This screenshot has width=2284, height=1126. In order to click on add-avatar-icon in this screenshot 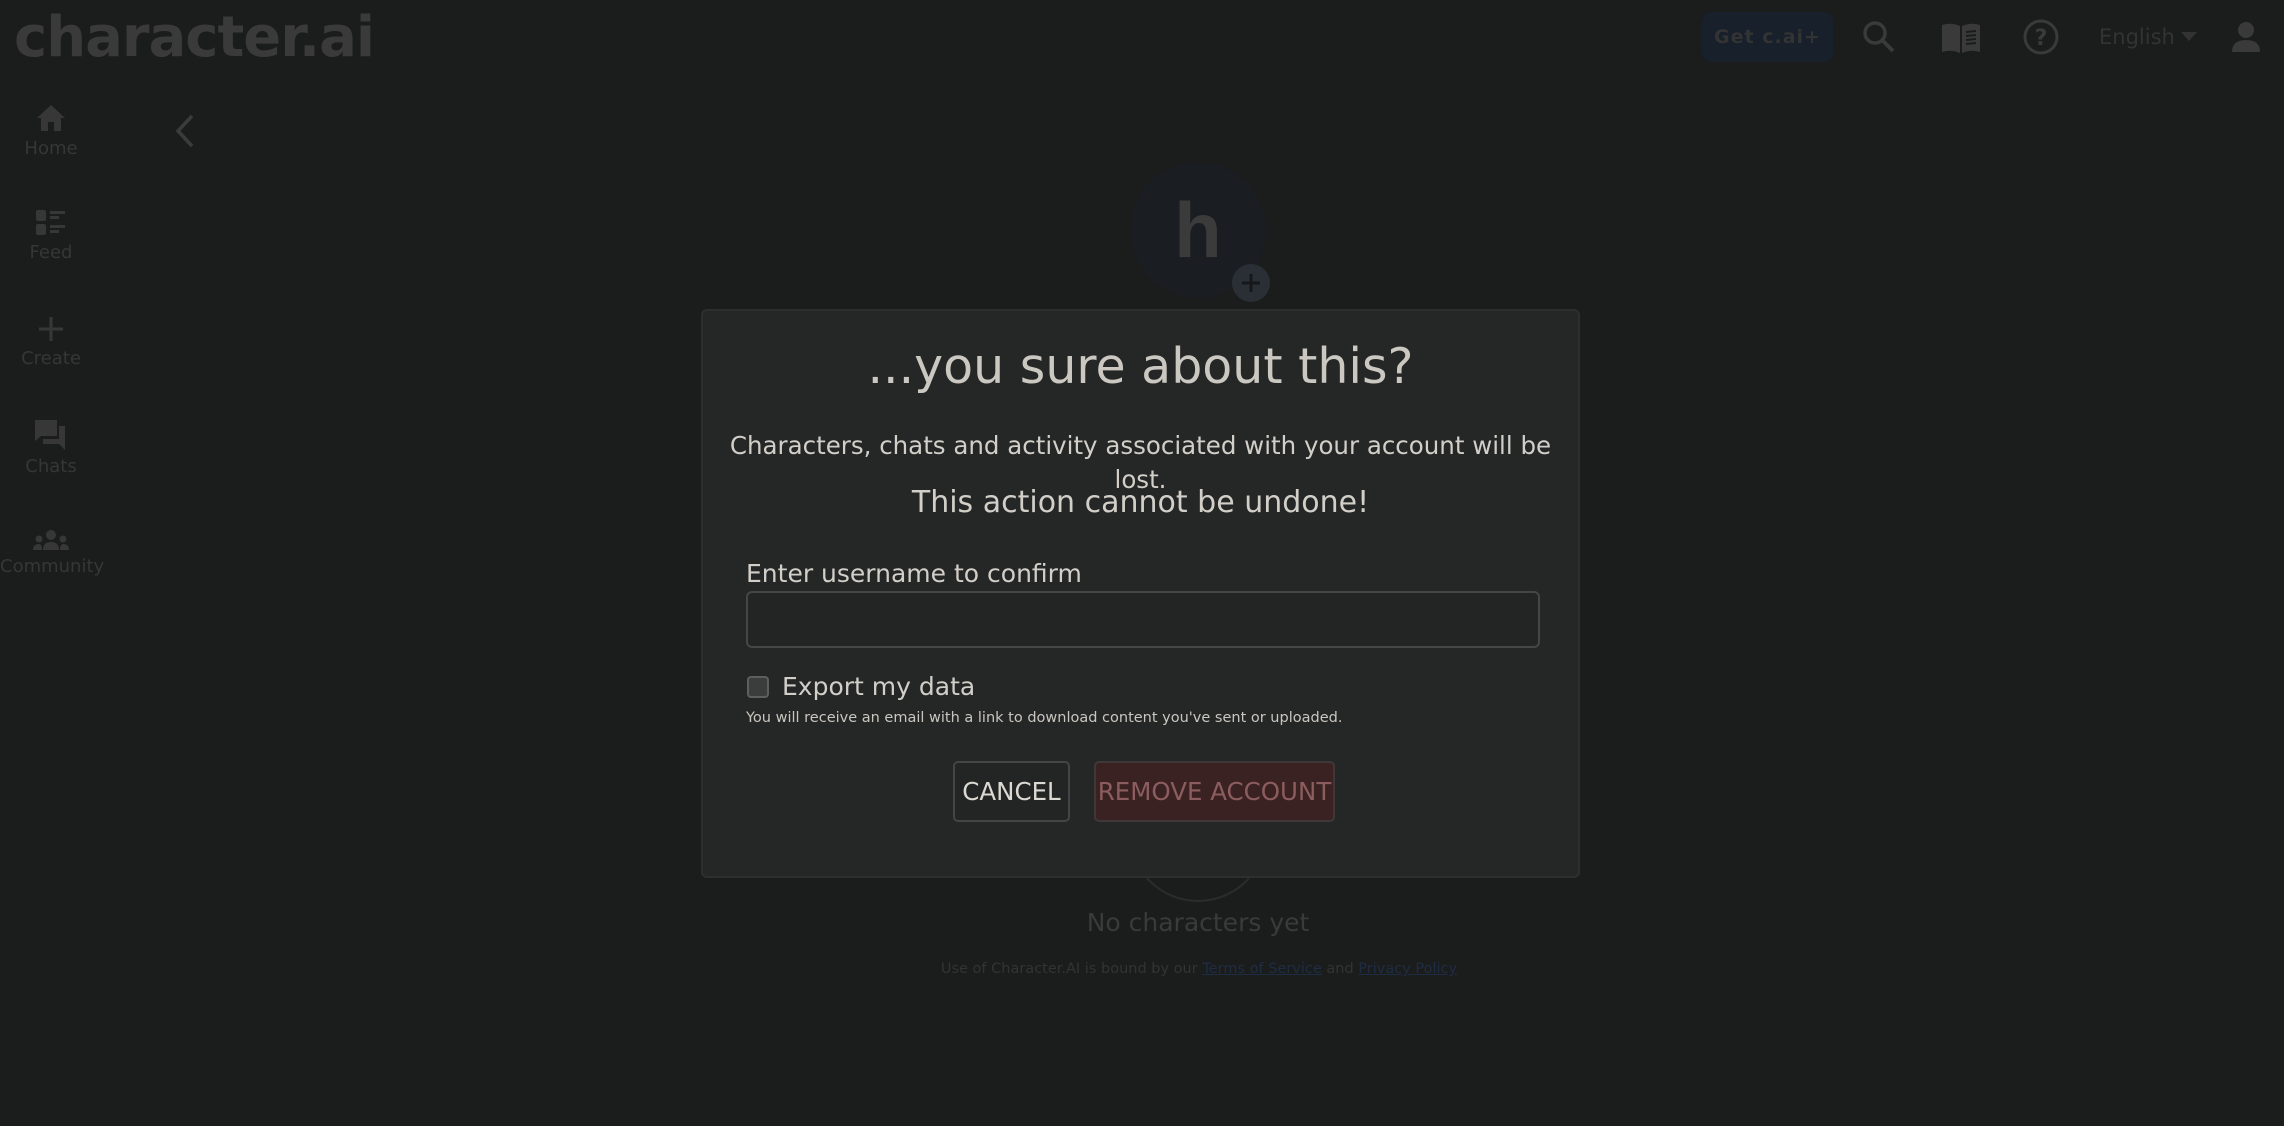, I will do `click(1251, 283)`.